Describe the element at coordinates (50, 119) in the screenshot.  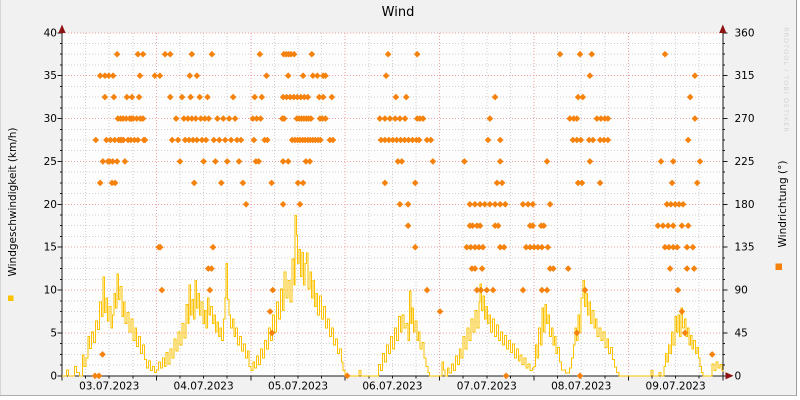
I see `y-left-tick-label: 30` at that location.